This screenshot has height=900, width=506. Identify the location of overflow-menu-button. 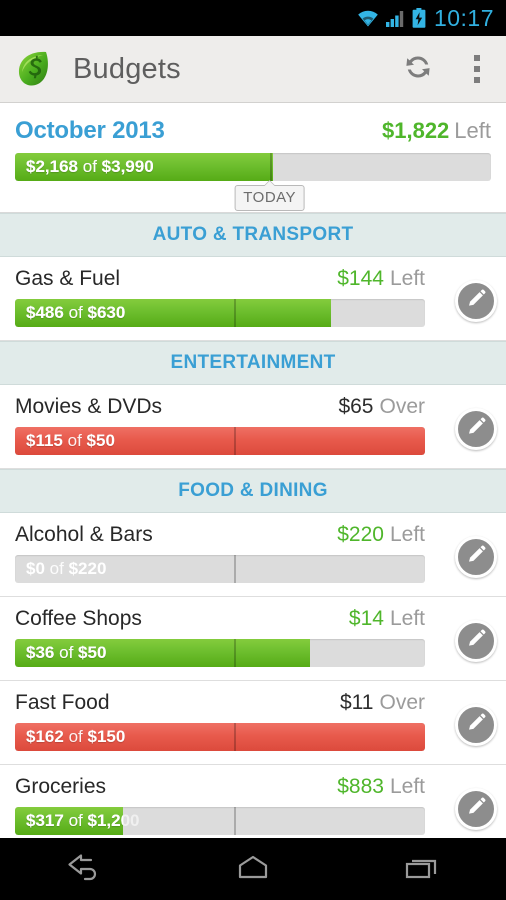
(477, 69).